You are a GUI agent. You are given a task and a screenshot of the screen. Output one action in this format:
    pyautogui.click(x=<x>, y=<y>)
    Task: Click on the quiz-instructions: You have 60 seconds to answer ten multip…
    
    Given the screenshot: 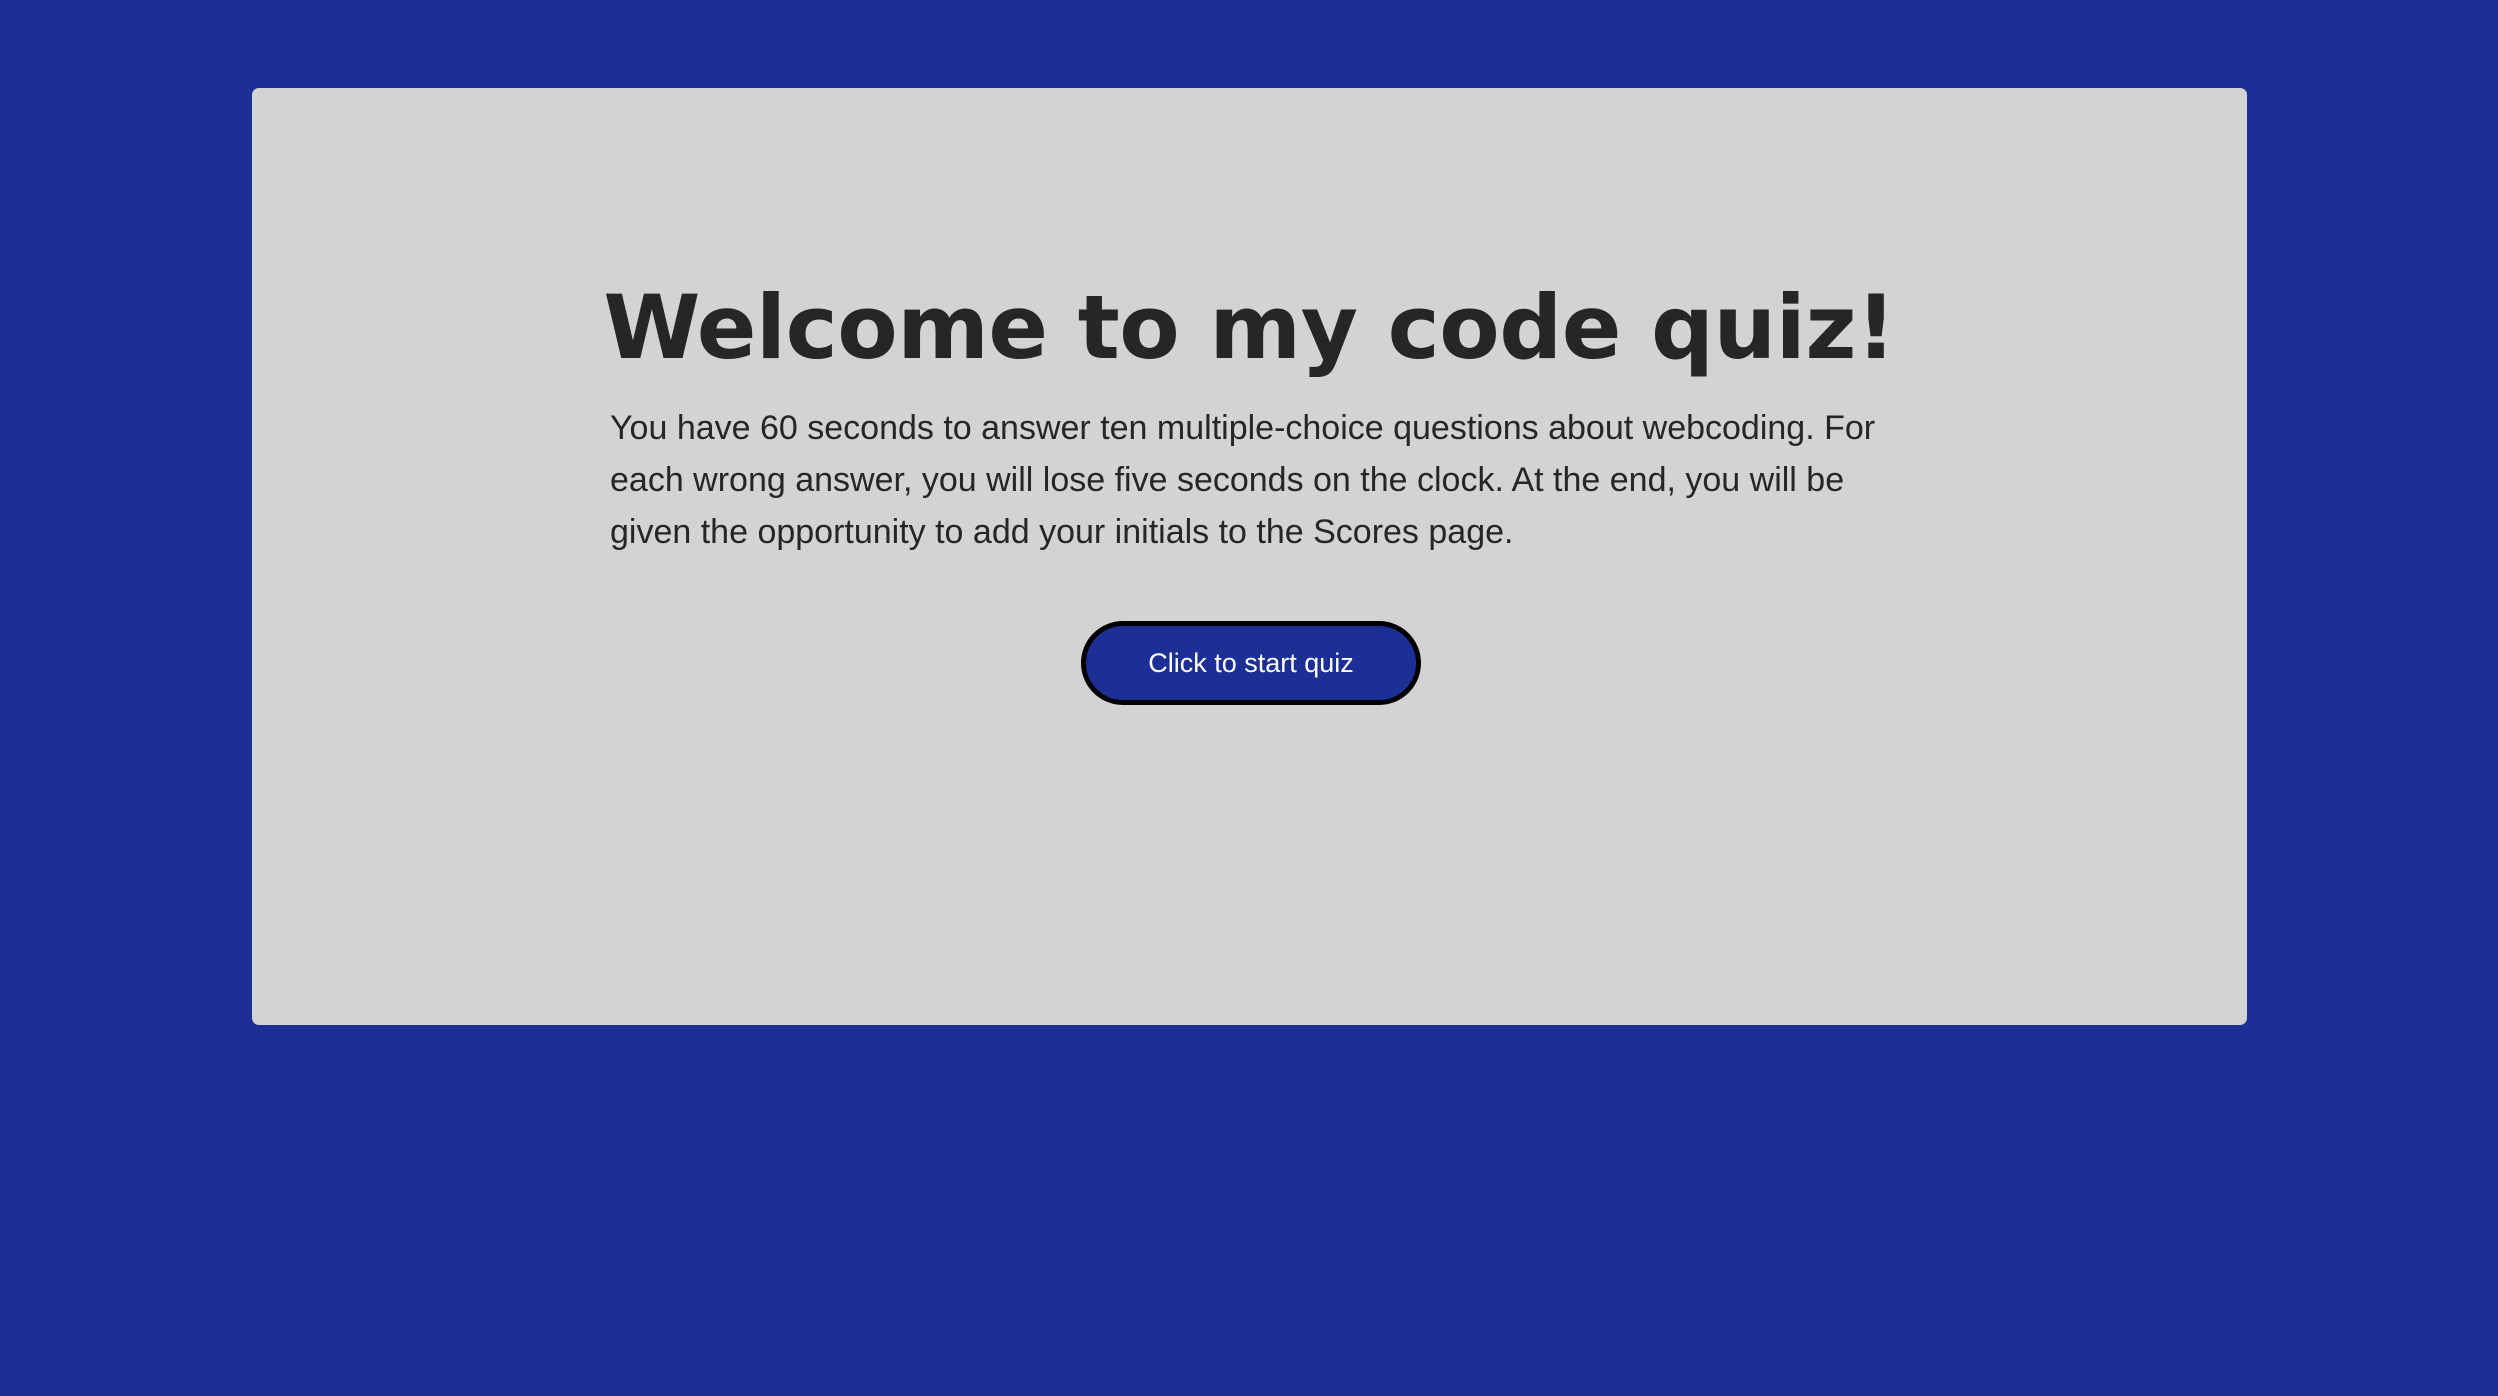 What is the action you would take?
    pyautogui.click(x=1243, y=480)
    